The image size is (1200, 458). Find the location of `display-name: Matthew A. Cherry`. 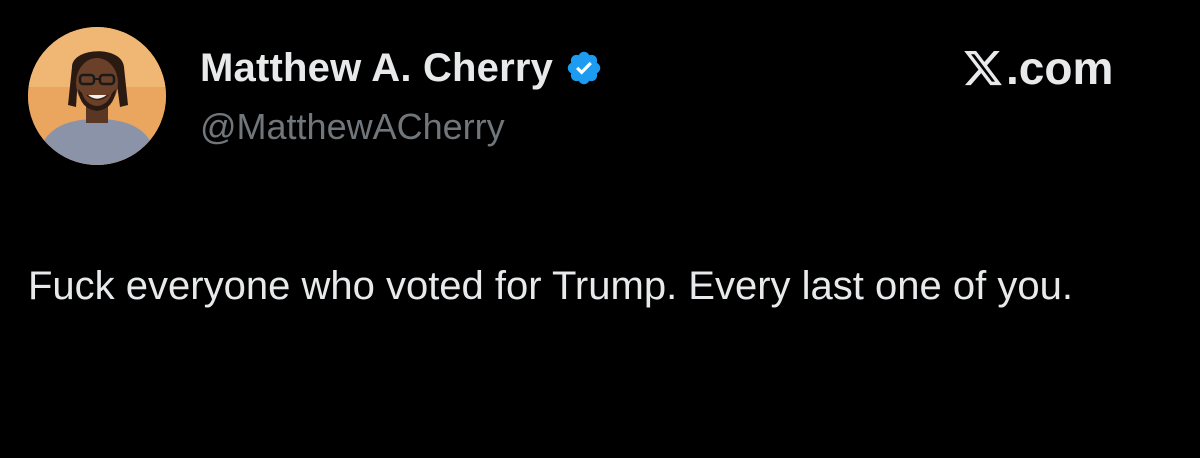

display-name: Matthew A. Cherry is located at coordinates (376, 68).